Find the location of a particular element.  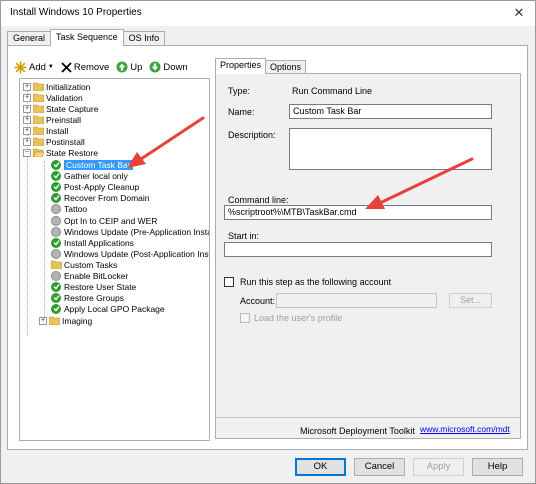

dropdown-caret-icon: ▼ is located at coordinates (50, 67).